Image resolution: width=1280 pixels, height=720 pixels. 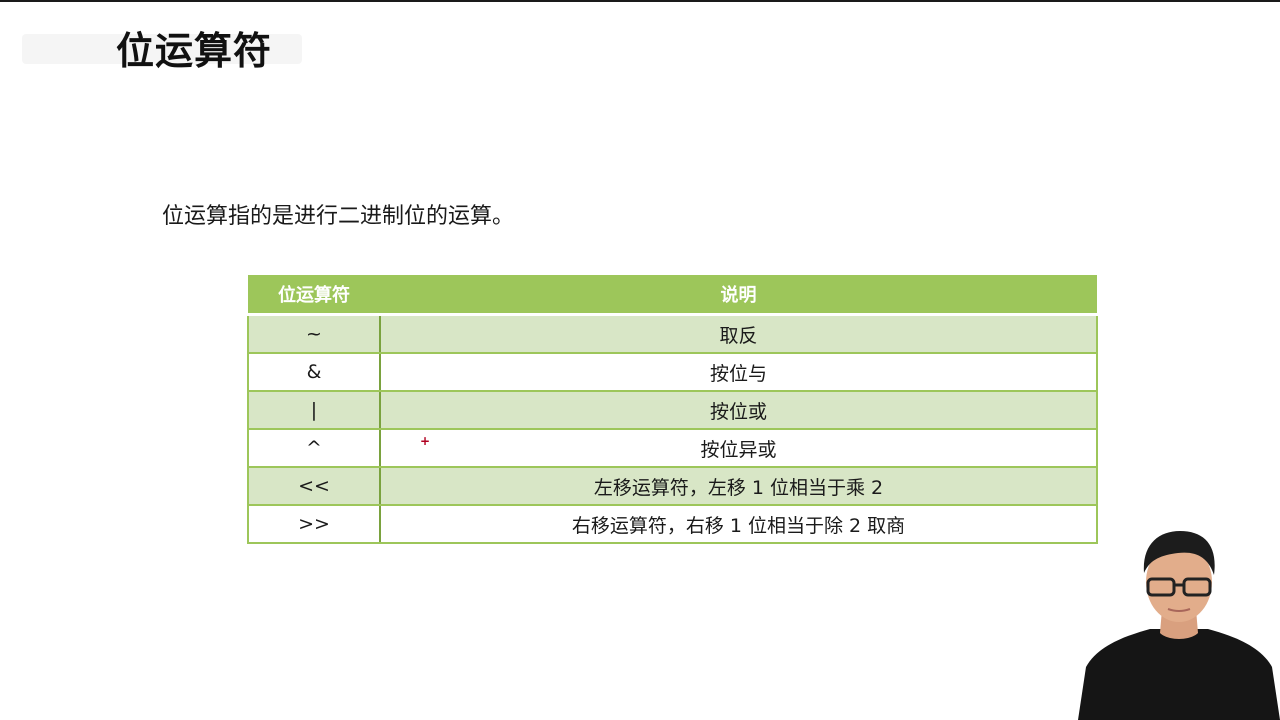 I want to click on presenter-video, so click(x=1179, y=625).